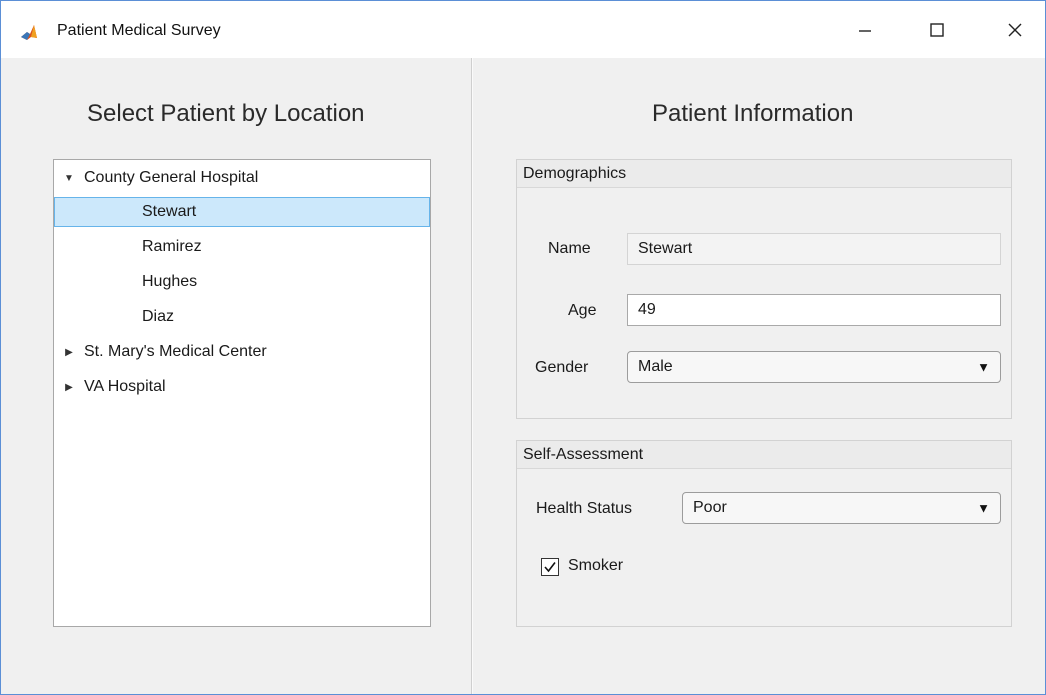 The width and height of the screenshot is (1046, 695). I want to click on health-status-dropdown: Poor ▼, so click(841, 508).